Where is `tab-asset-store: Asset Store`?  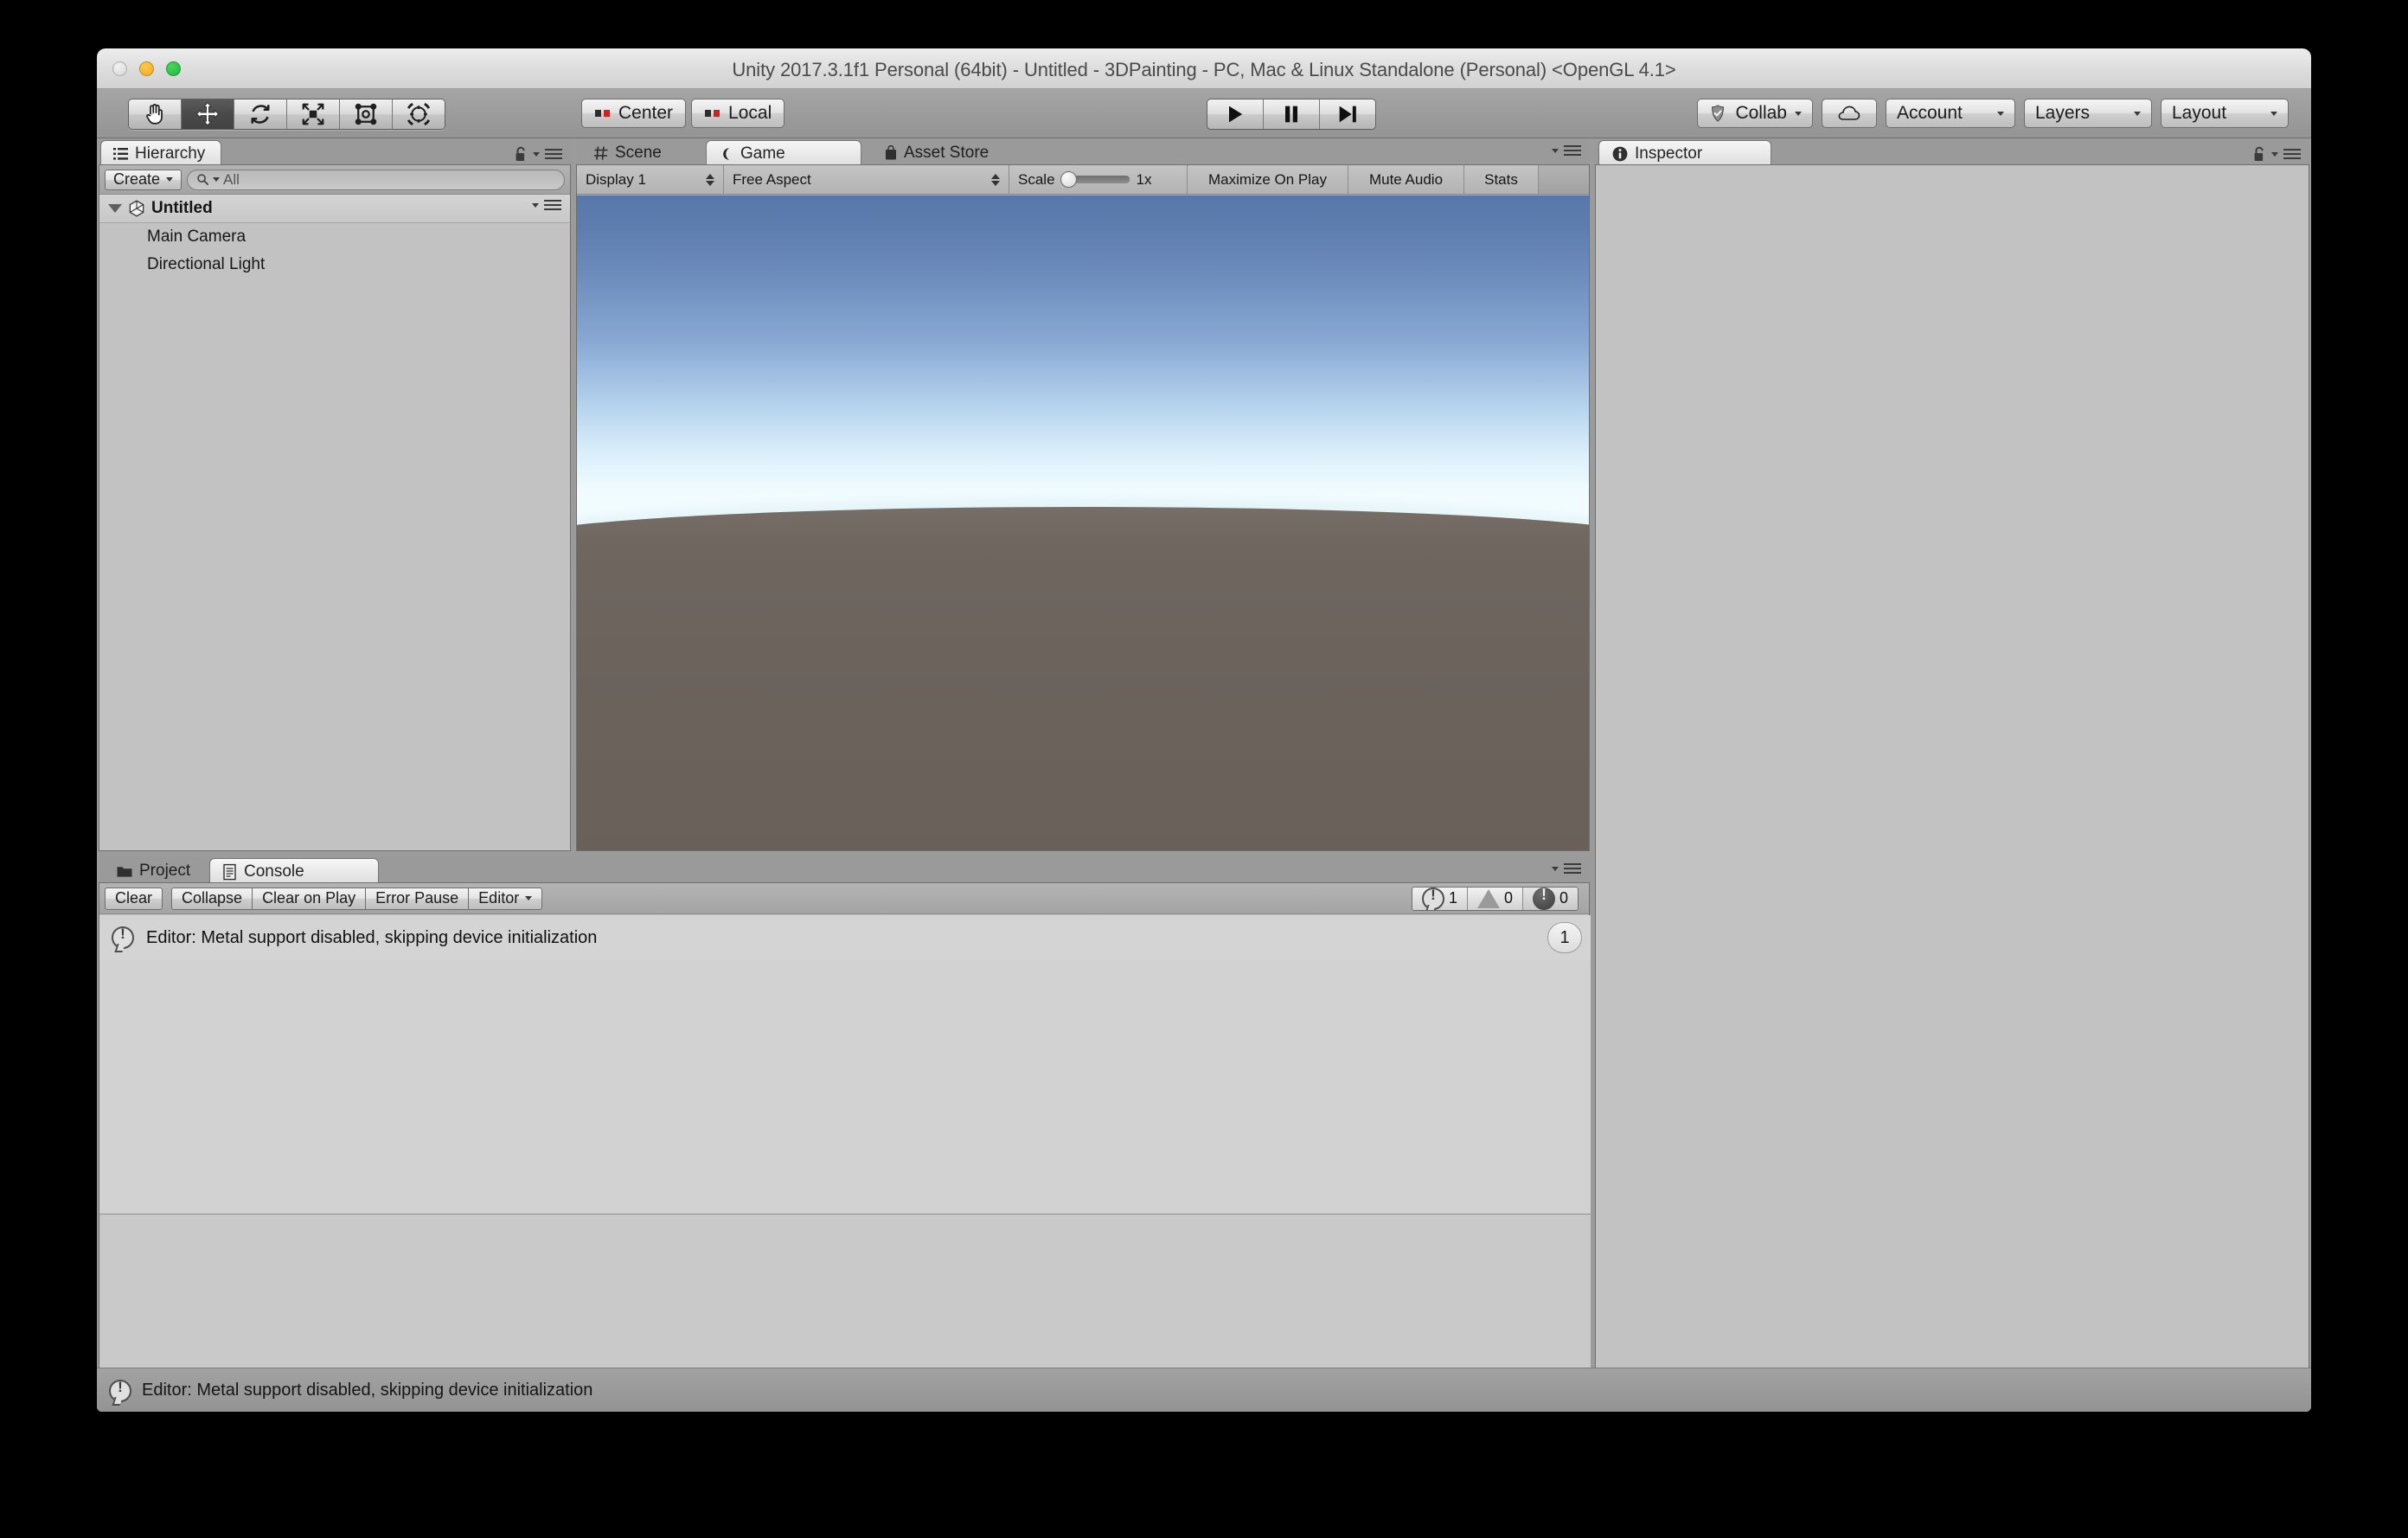
tab-asset-store: Asset Store is located at coordinates (938, 153).